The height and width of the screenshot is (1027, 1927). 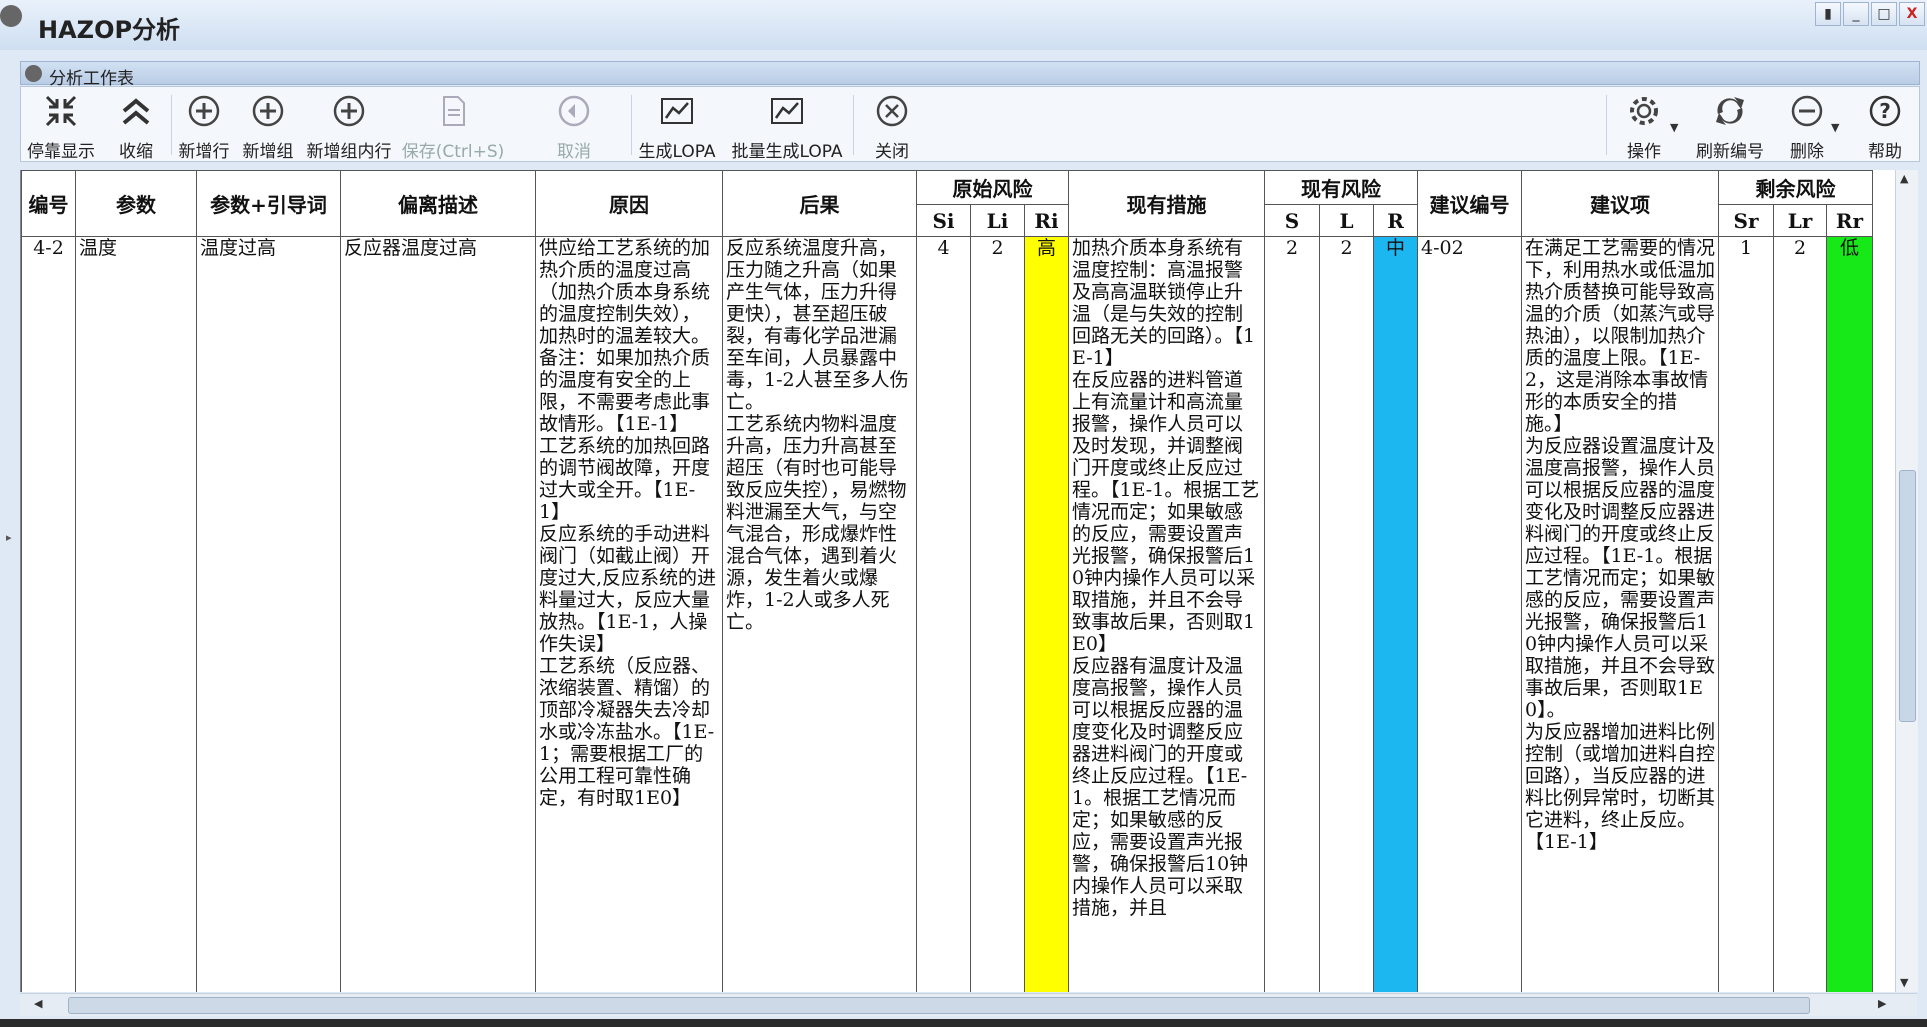 I want to click on cell-s: 2, so click(x=1292, y=614).